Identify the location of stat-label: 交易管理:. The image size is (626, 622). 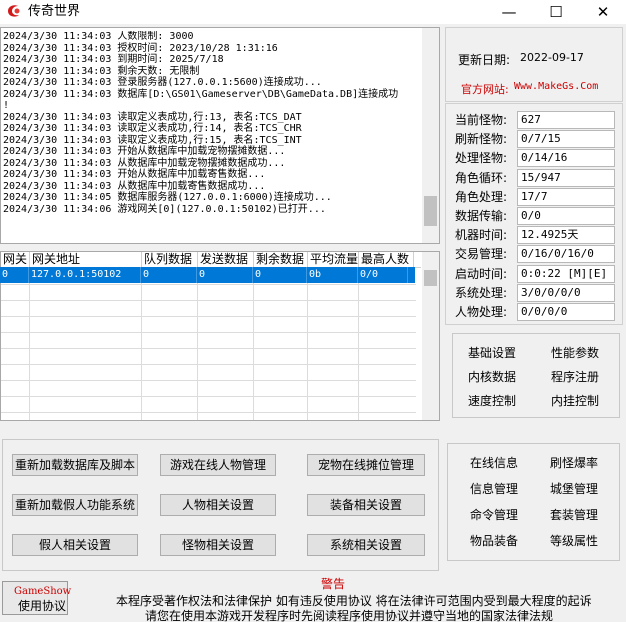
(481, 254).